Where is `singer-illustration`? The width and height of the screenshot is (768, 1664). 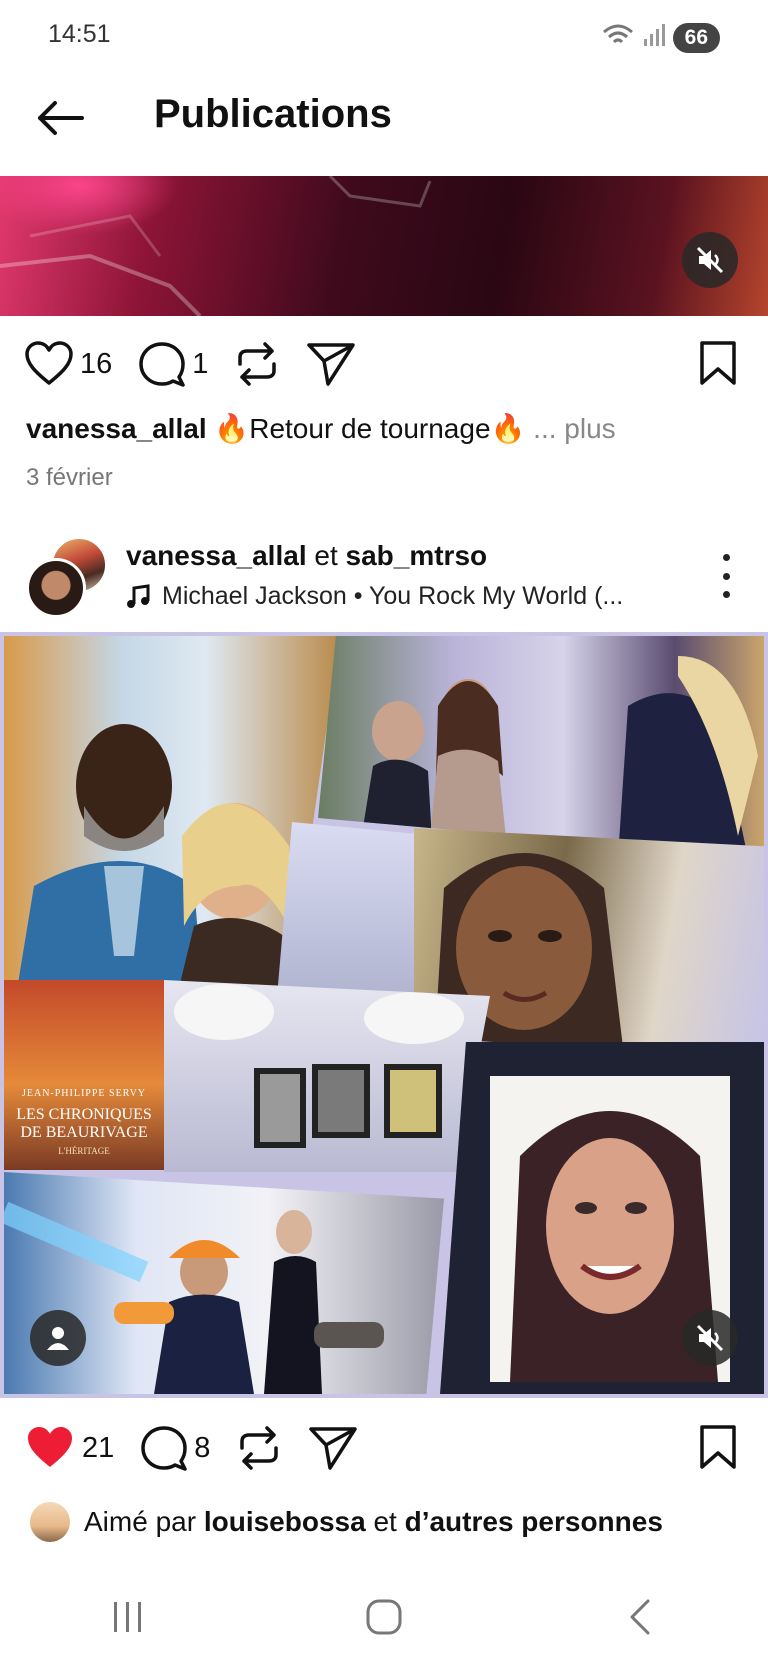
singer-illustration is located at coordinates (558, 757).